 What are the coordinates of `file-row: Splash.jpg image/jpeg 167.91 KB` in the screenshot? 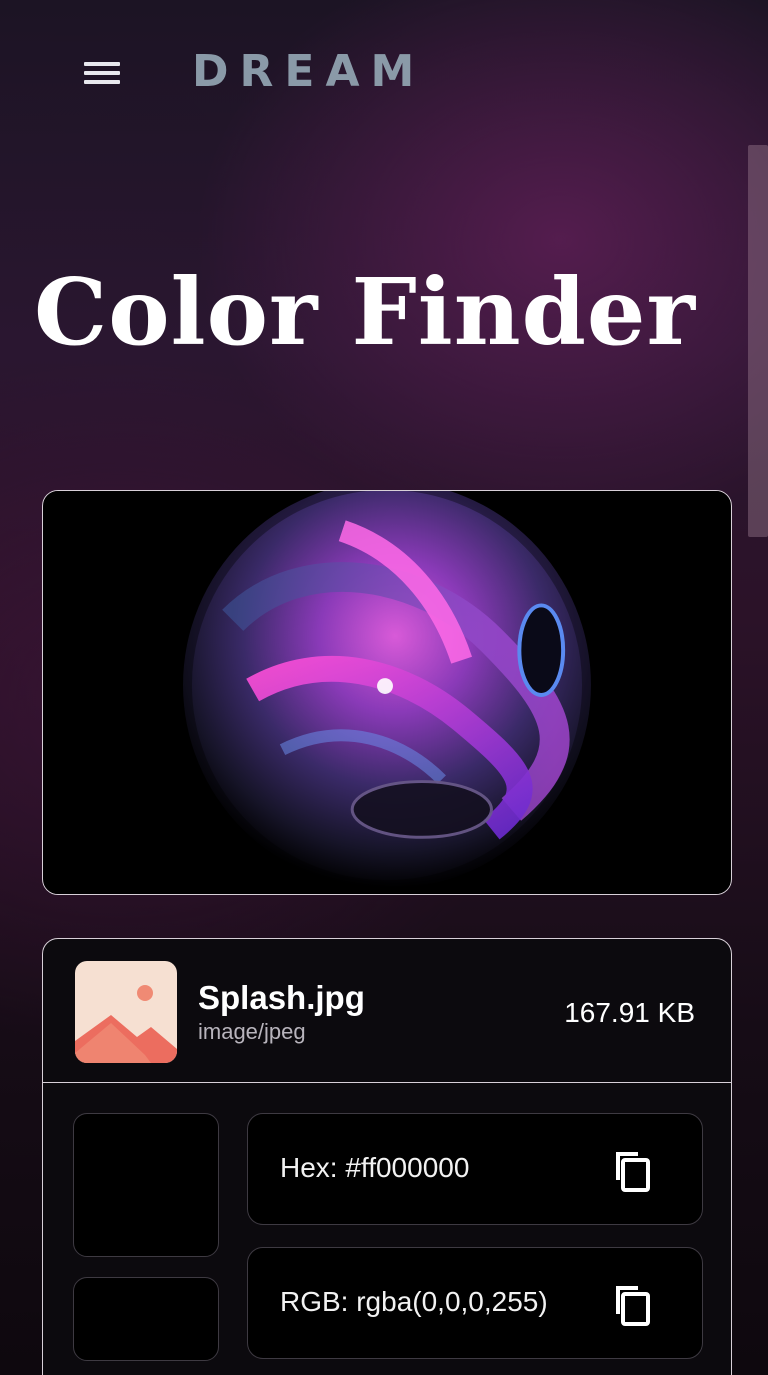 It's located at (387, 1011).